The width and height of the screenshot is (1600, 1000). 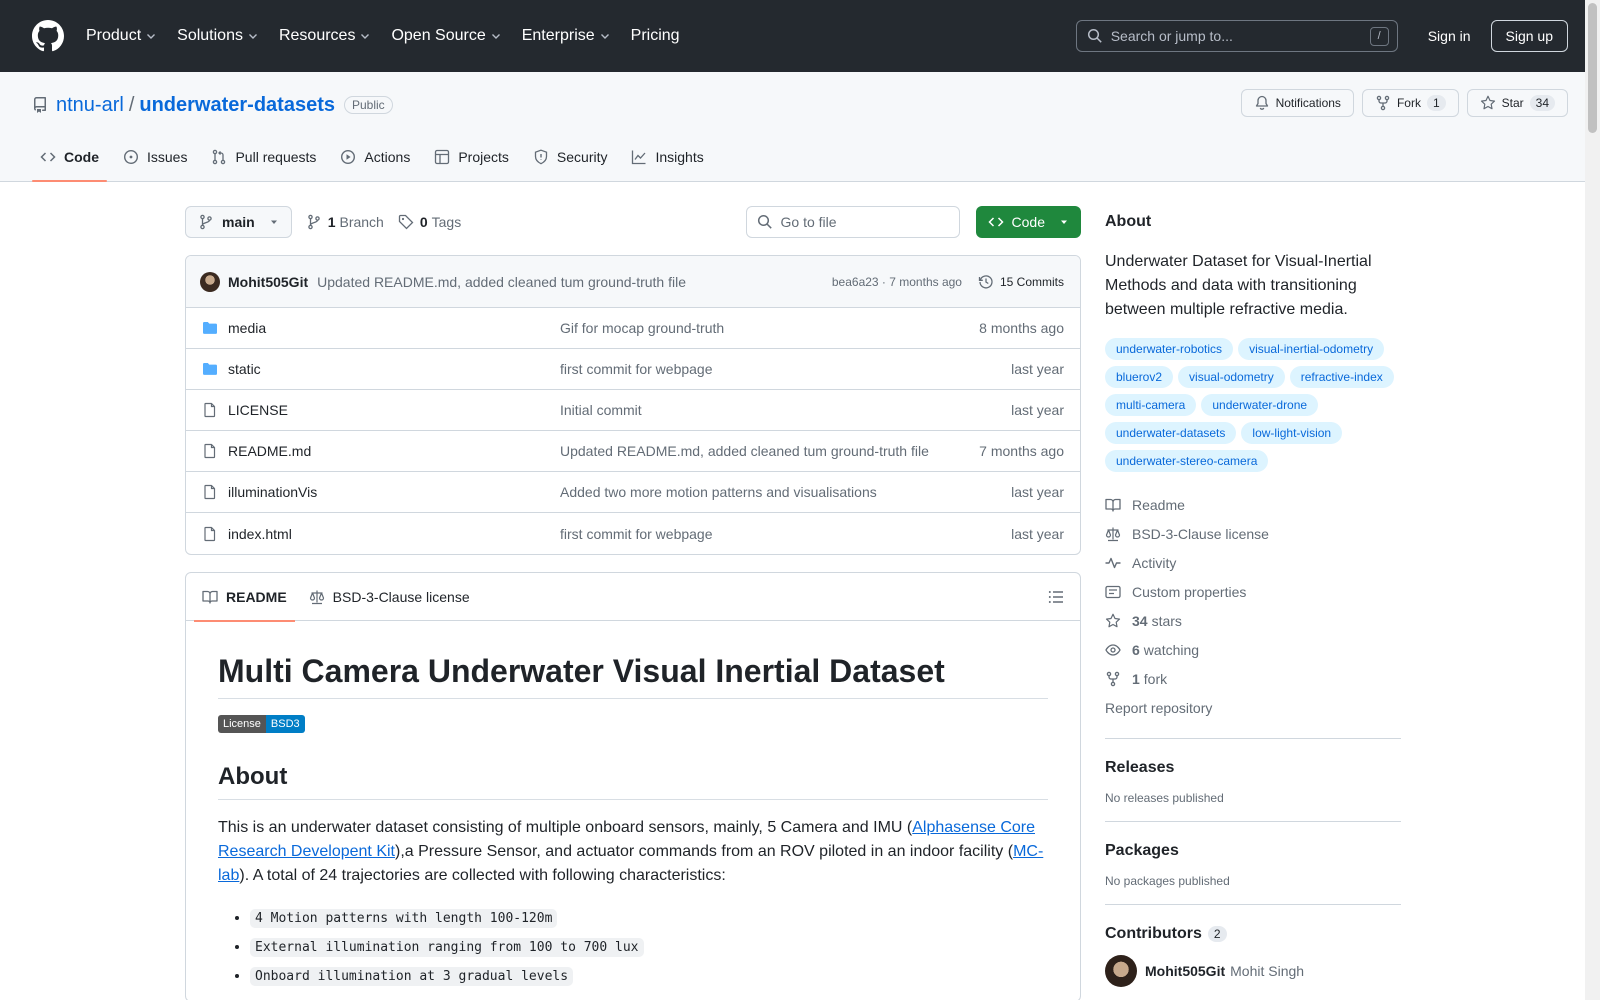 I want to click on nav-resources: Resources, so click(x=325, y=36).